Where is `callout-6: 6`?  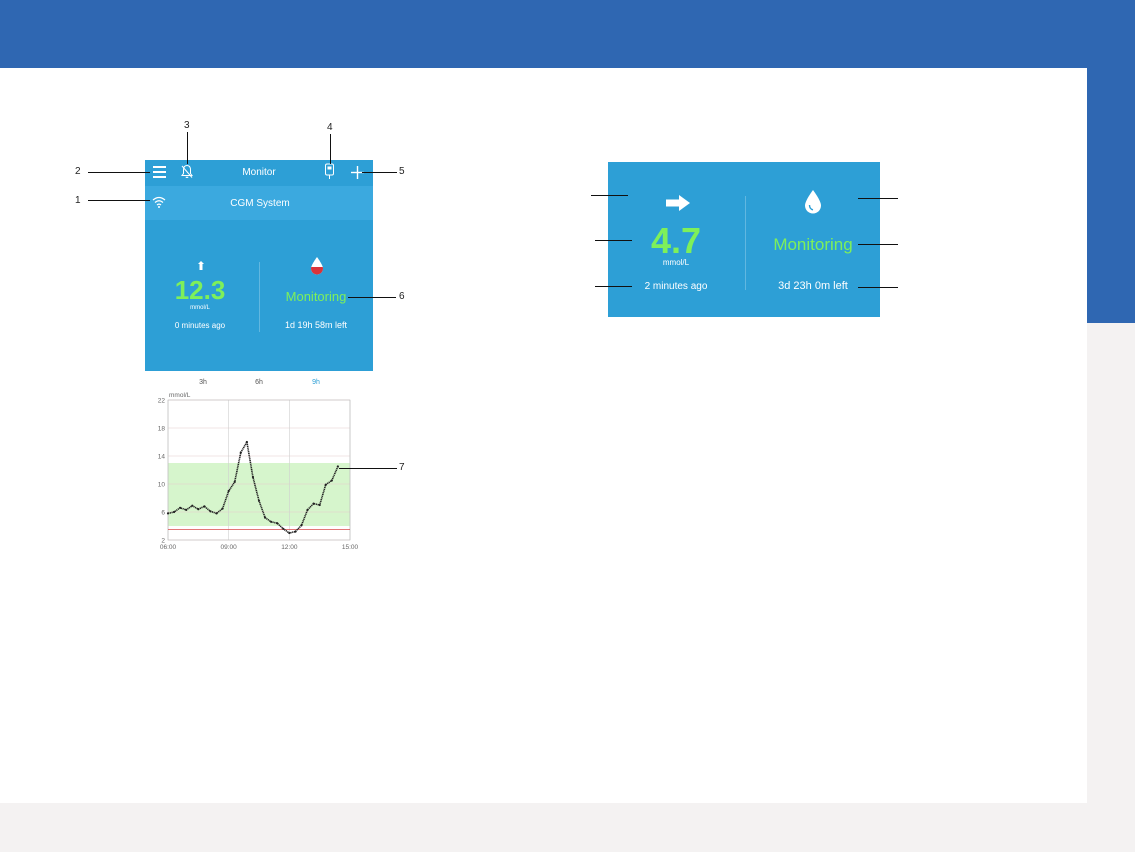 callout-6: 6 is located at coordinates (402, 296).